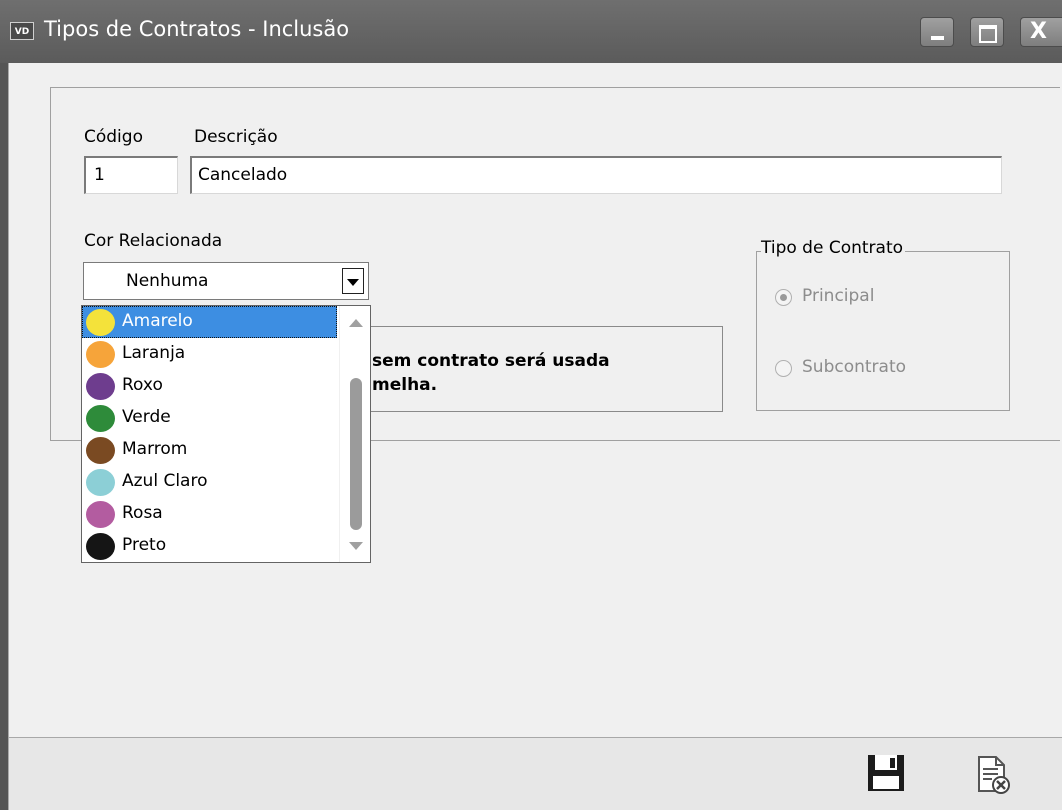 Image resolution: width=1062 pixels, height=810 pixels. What do you see at coordinates (405, 385) in the screenshot?
I see `info-text-line2: melha.` at bounding box center [405, 385].